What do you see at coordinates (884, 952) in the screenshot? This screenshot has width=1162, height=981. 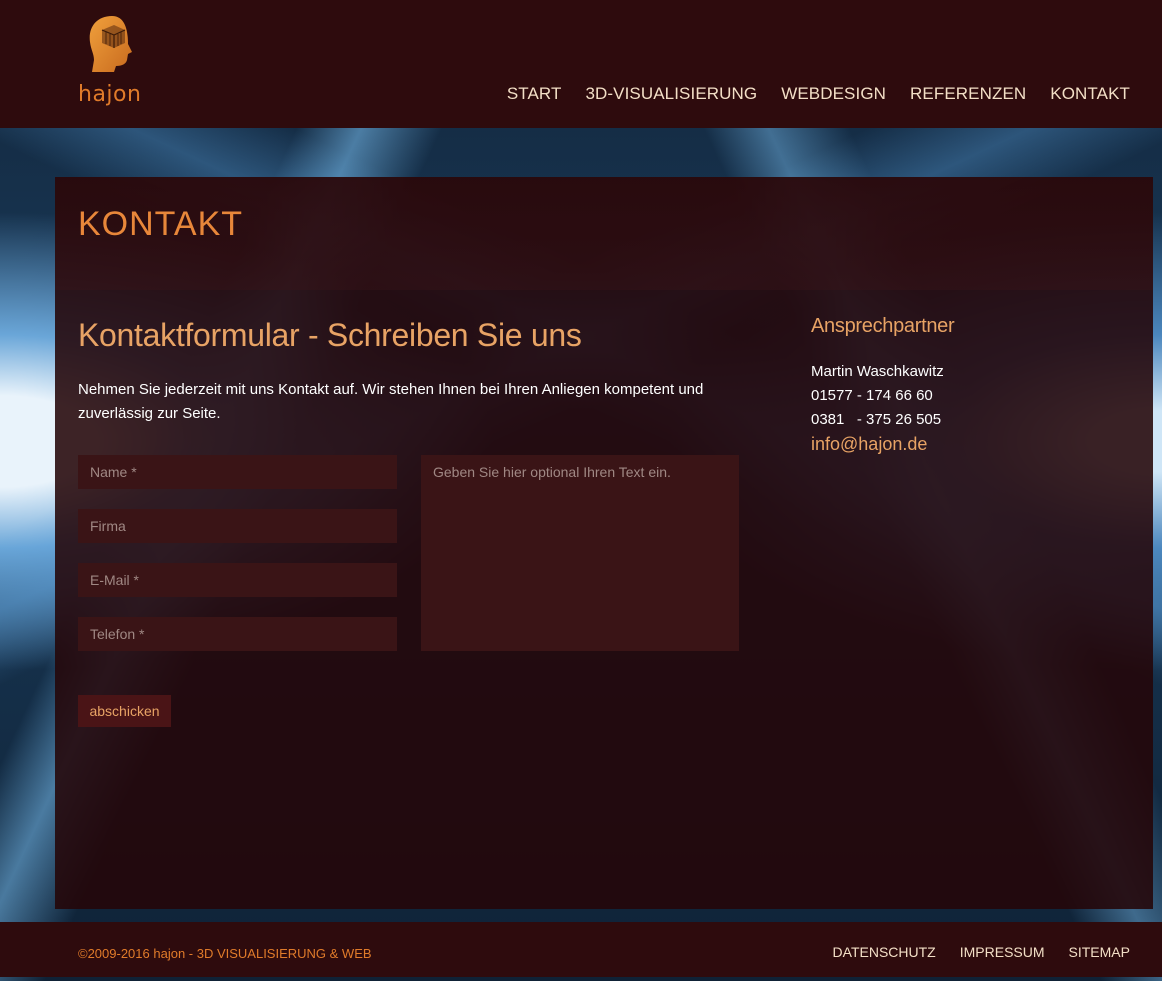 I see `footer-link-datenschutz: DATENSCHUTZ` at bounding box center [884, 952].